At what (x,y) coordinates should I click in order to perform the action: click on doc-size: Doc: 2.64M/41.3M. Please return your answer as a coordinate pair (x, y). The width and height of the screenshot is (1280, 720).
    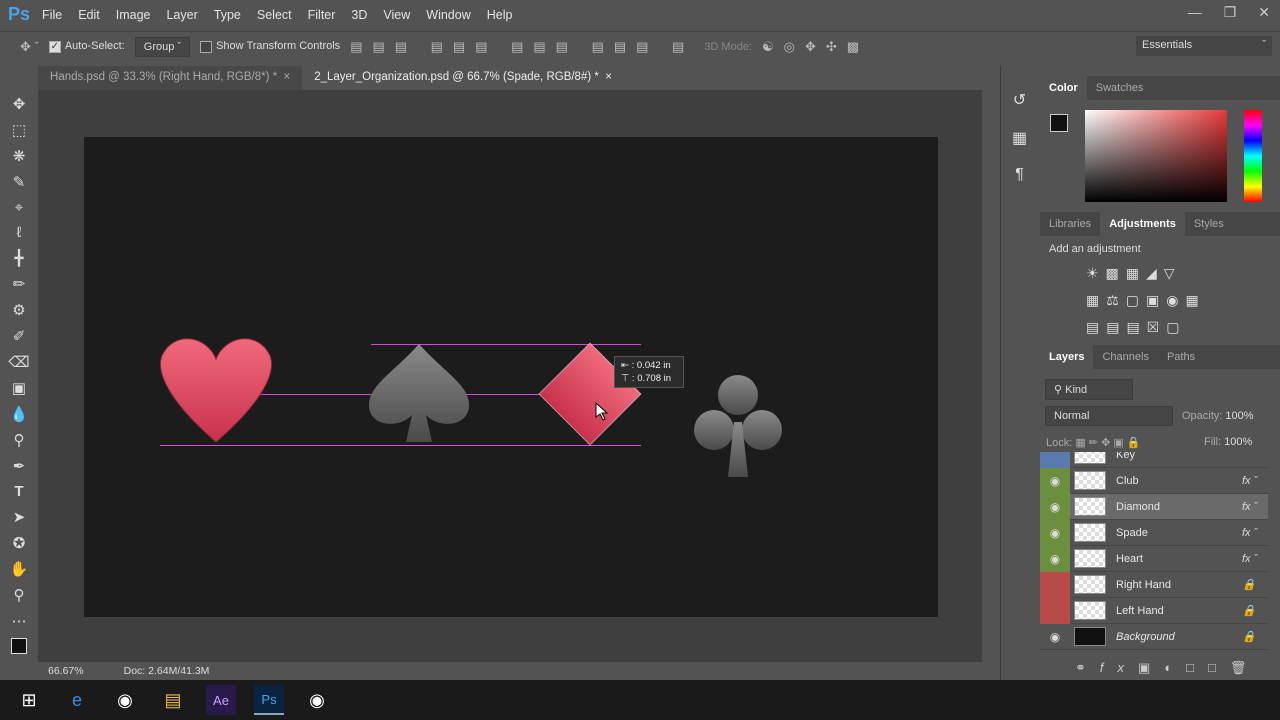
    Looking at the image, I should click on (167, 671).